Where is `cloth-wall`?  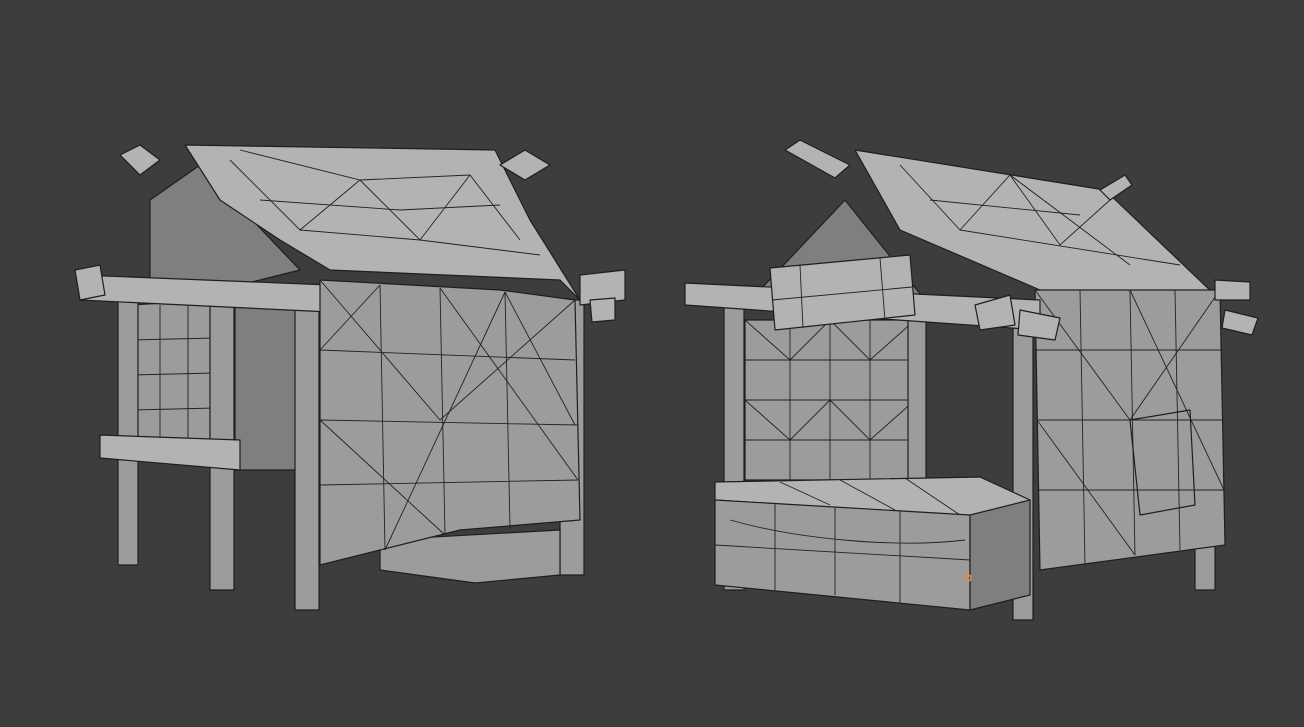
cloth-wall is located at coordinates (1130, 430).